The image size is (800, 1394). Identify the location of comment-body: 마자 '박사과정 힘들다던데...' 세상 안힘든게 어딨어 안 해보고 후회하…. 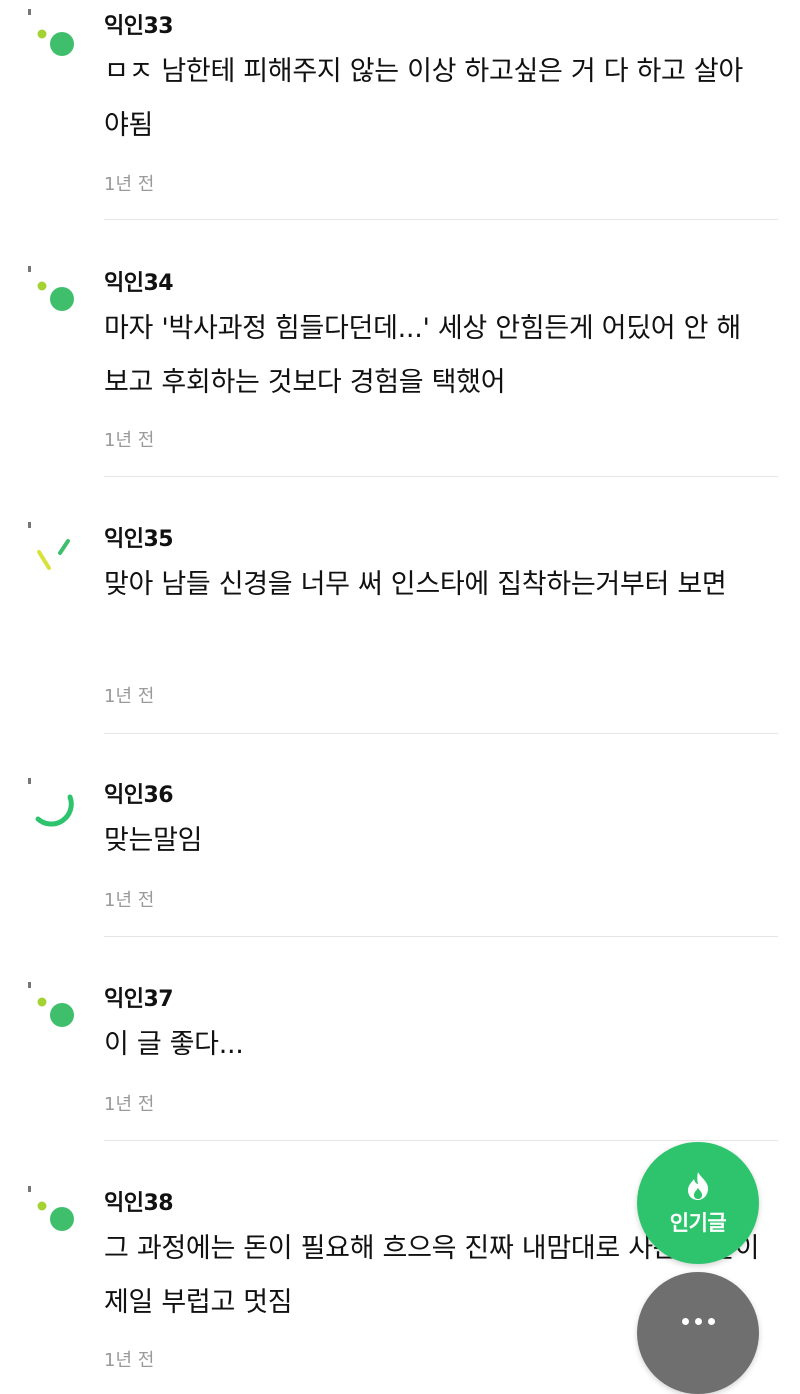
(422, 355).